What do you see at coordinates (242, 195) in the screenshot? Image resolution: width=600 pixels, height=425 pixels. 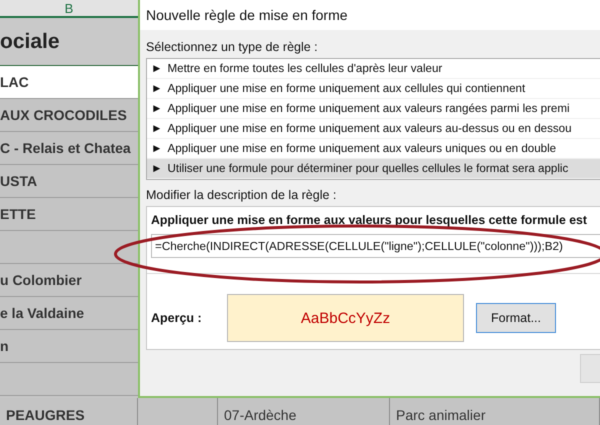 I see `section-label: Modifier la description de la règle :` at bounding box center [242, 195].